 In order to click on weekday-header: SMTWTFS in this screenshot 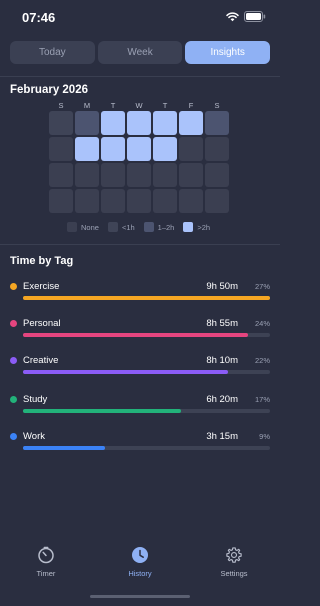, I will do `click(139, 106)`.